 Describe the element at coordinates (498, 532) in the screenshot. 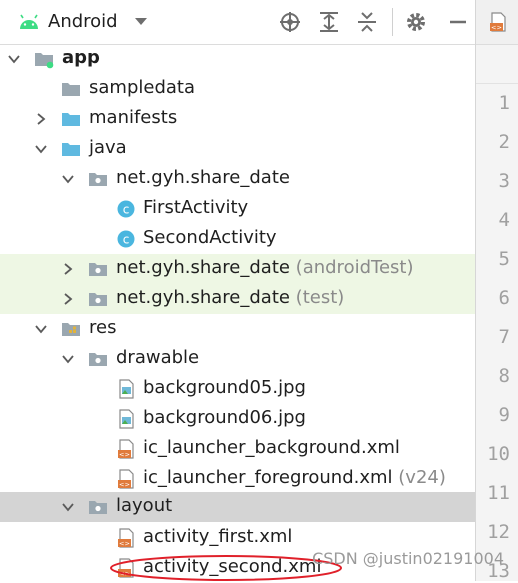

I see `line-number: 12` at that location.